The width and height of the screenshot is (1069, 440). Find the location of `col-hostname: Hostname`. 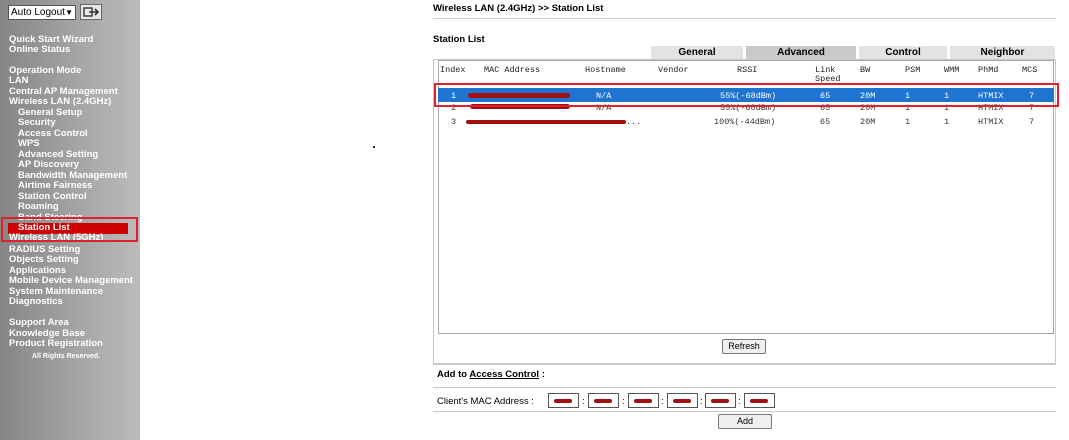

col-hostname: Hostname is located at coordinates (605, 70).